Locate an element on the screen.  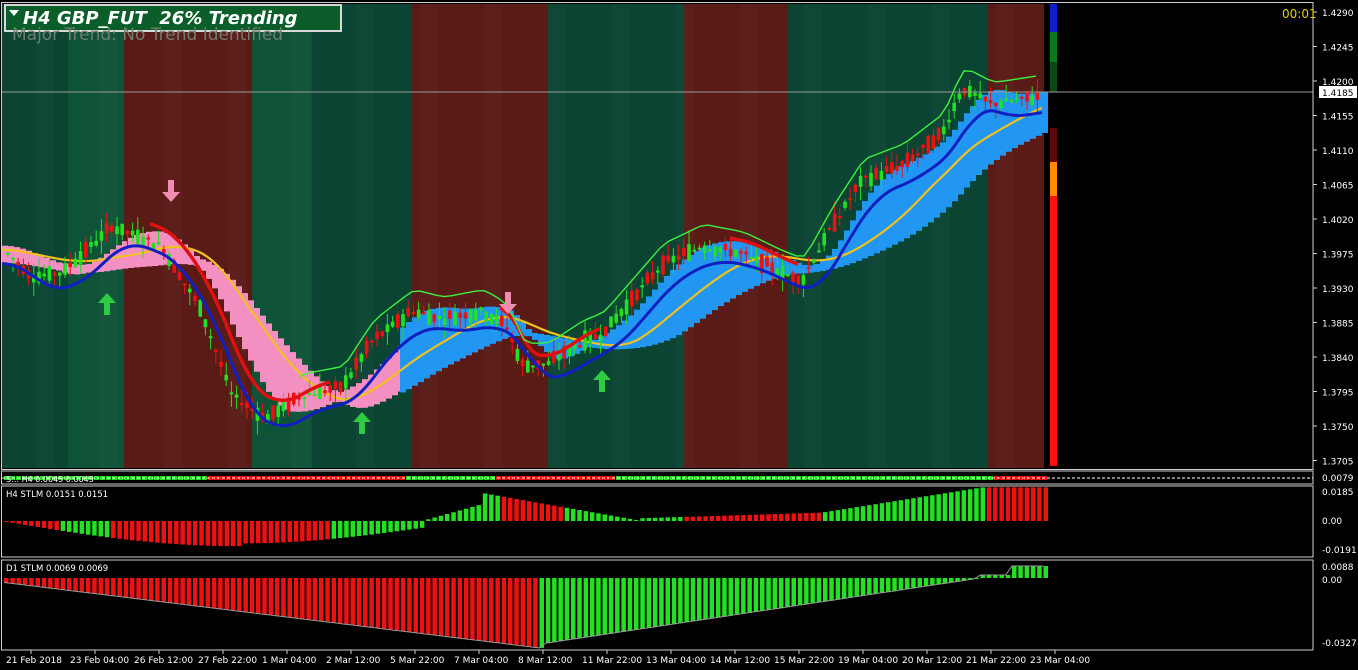
time-tick-label: 5 Mar 22:00 is located at coordinates (417, 661).